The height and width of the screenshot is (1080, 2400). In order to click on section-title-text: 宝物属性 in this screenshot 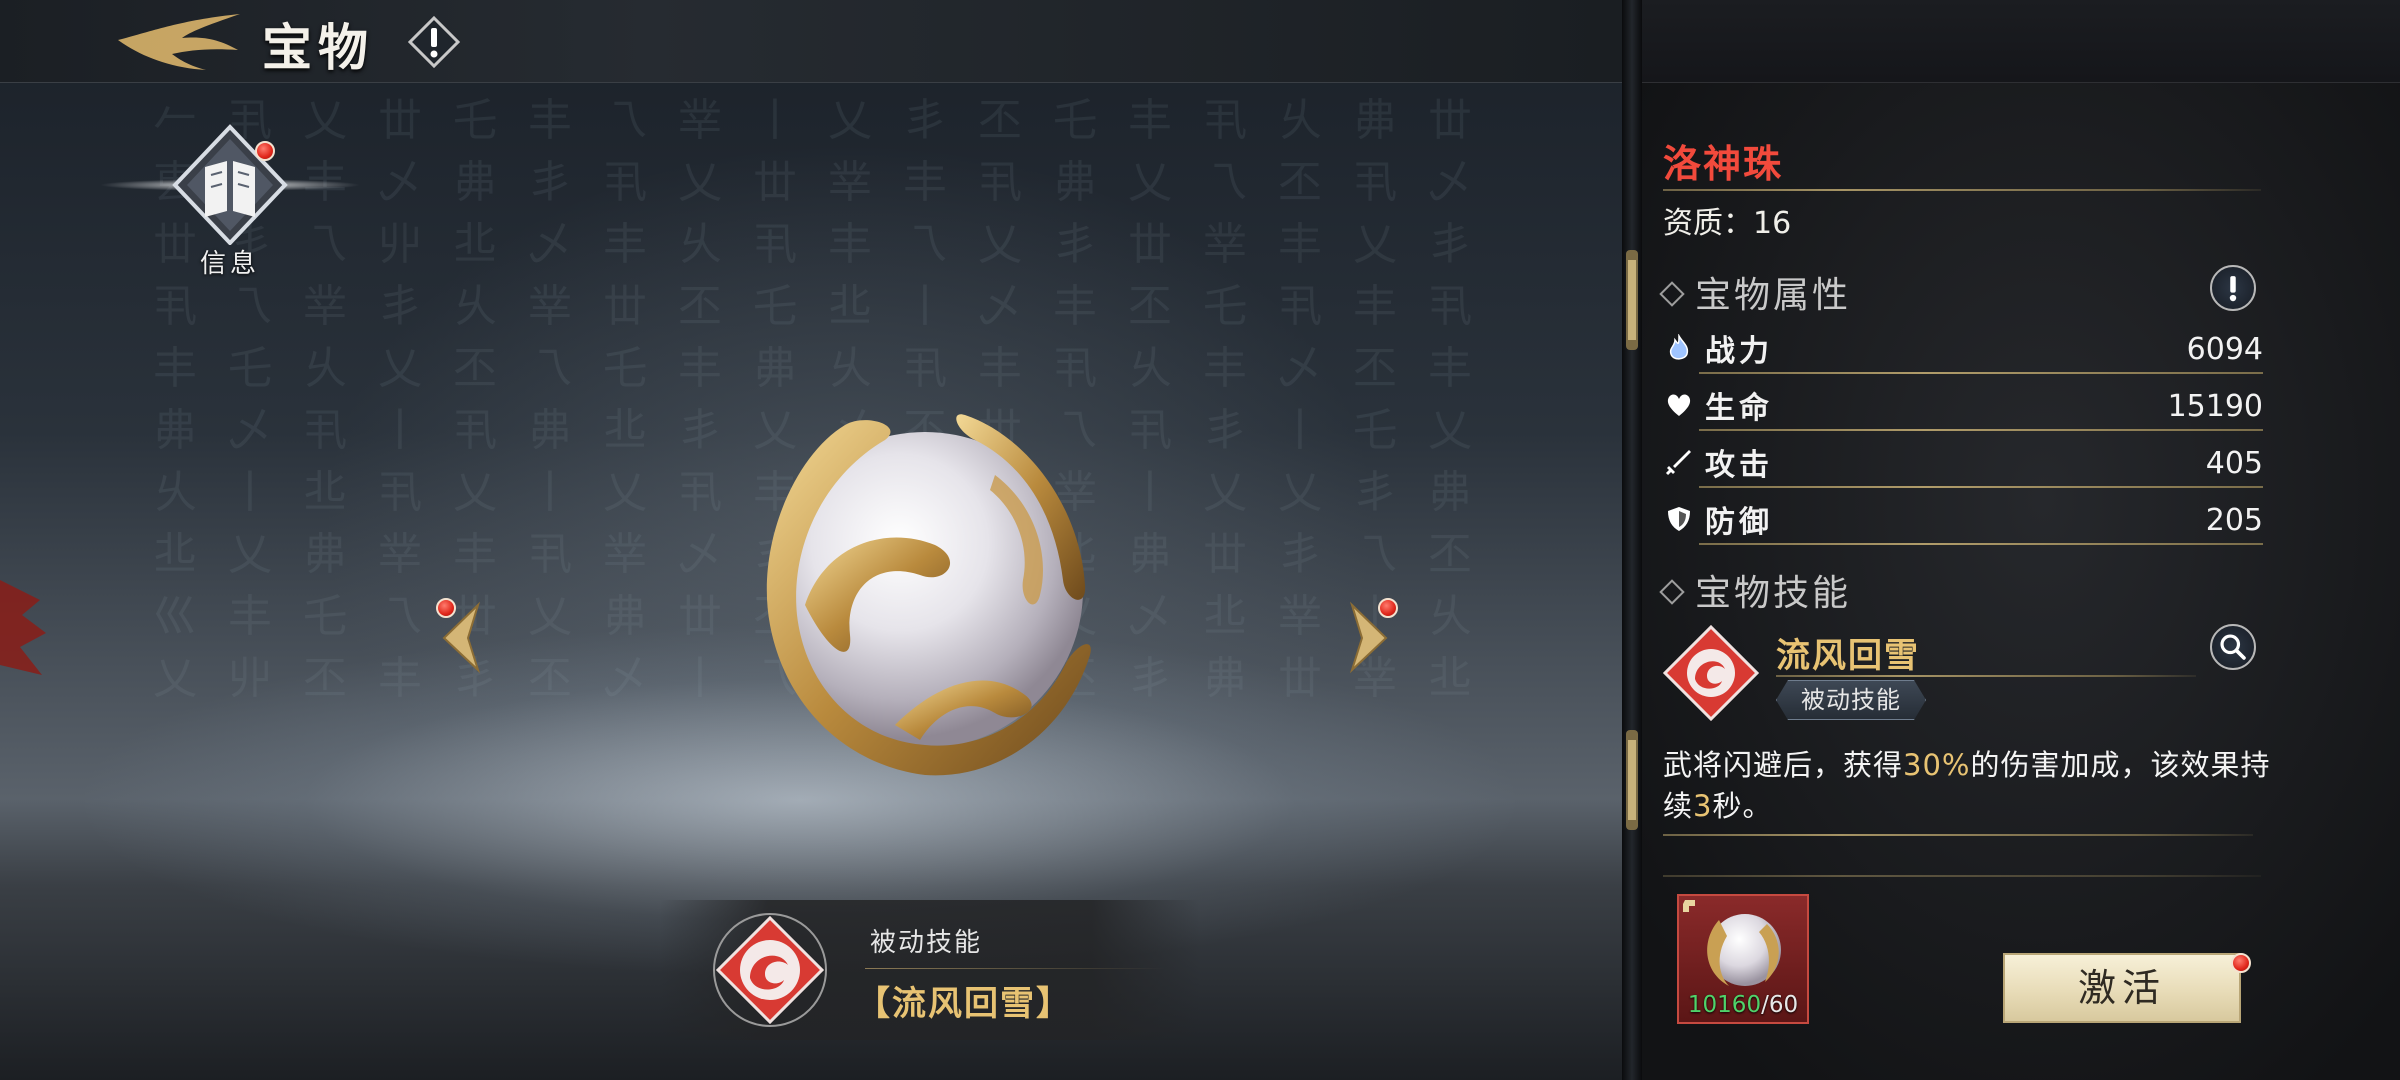, I will do `click(1773, 295)`.